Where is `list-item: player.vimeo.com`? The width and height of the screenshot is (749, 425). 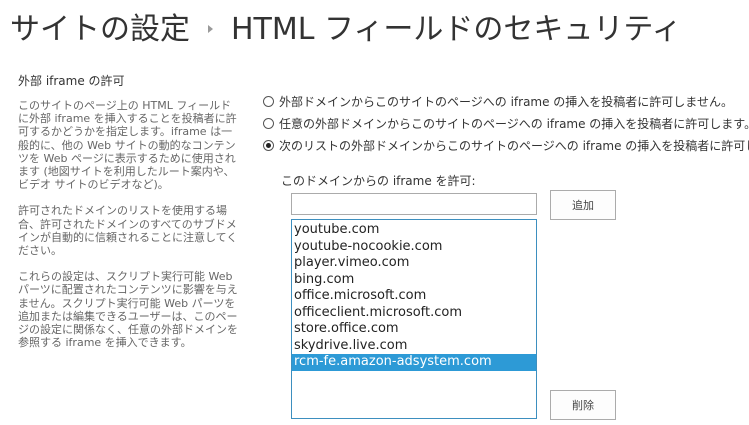
list-item: player.vimeo.com is located at coordinates (414, 263).